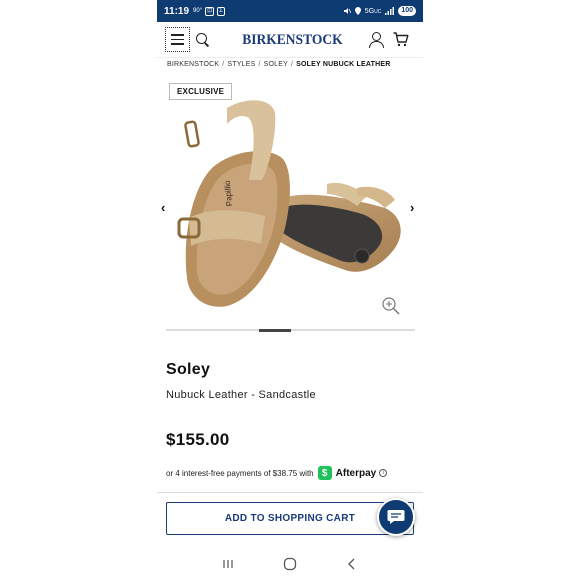 The image size is (580, 580). What do you see at coordinates (391, 306) in the screenshot?
I see `zoom-in-icon` at bounding box center [391, 306].